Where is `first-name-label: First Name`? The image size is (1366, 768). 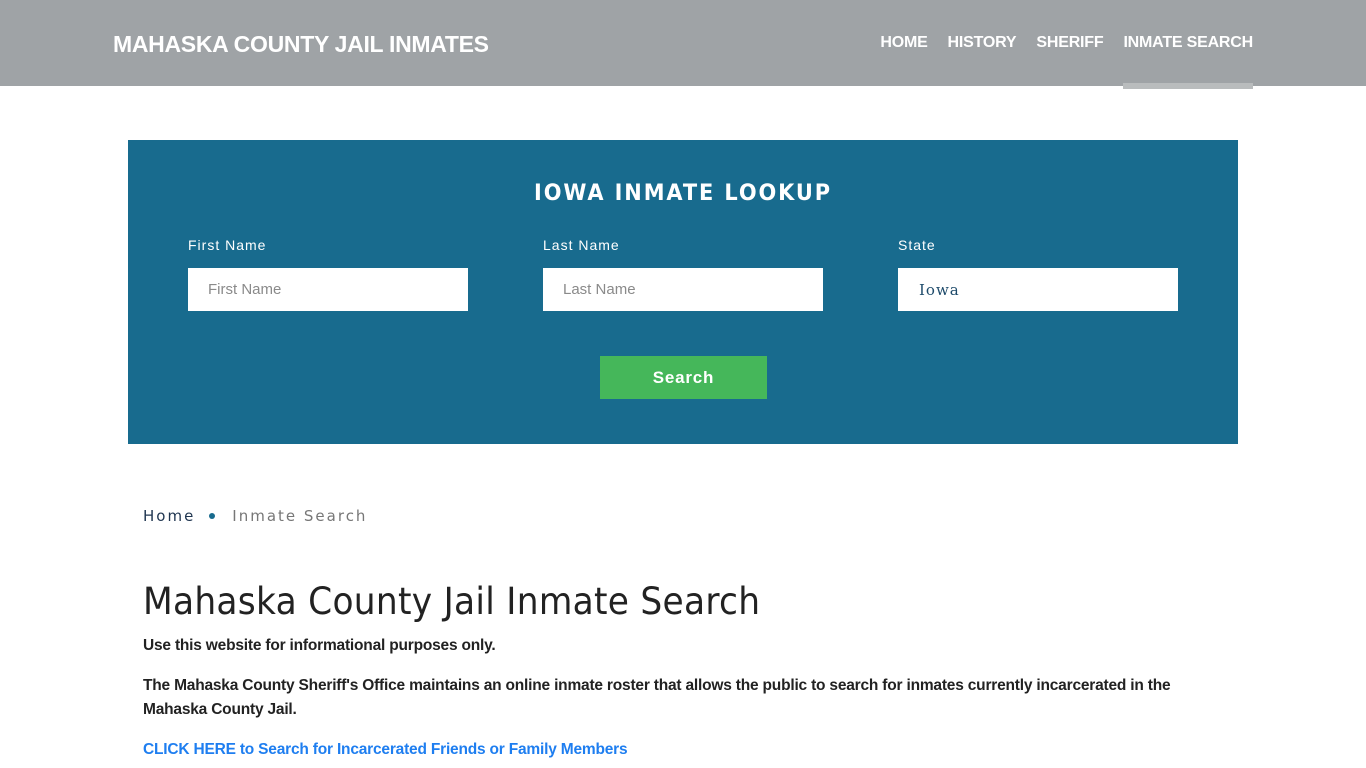 first-name-label: First Name is located at coordinates (227, 245).